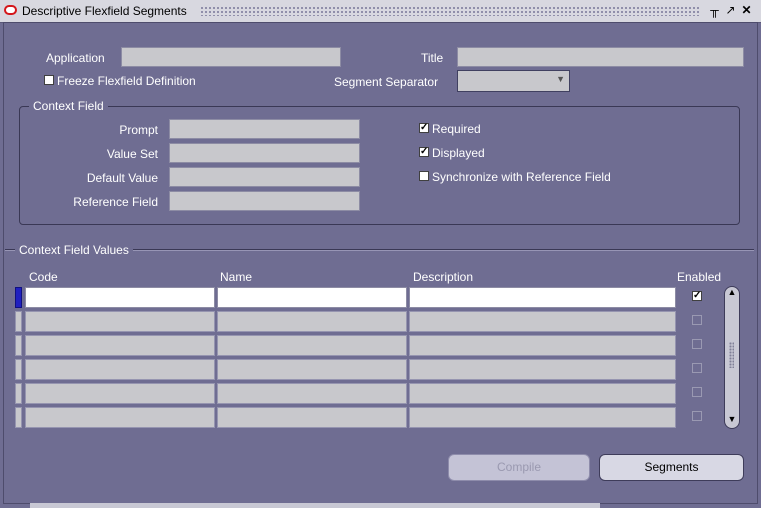 The height and width of the screenshot is (508, 761). What do you see at coordinates (600, 57) in the screenshot?
I see `title-field` at bounding box center [600, 57].